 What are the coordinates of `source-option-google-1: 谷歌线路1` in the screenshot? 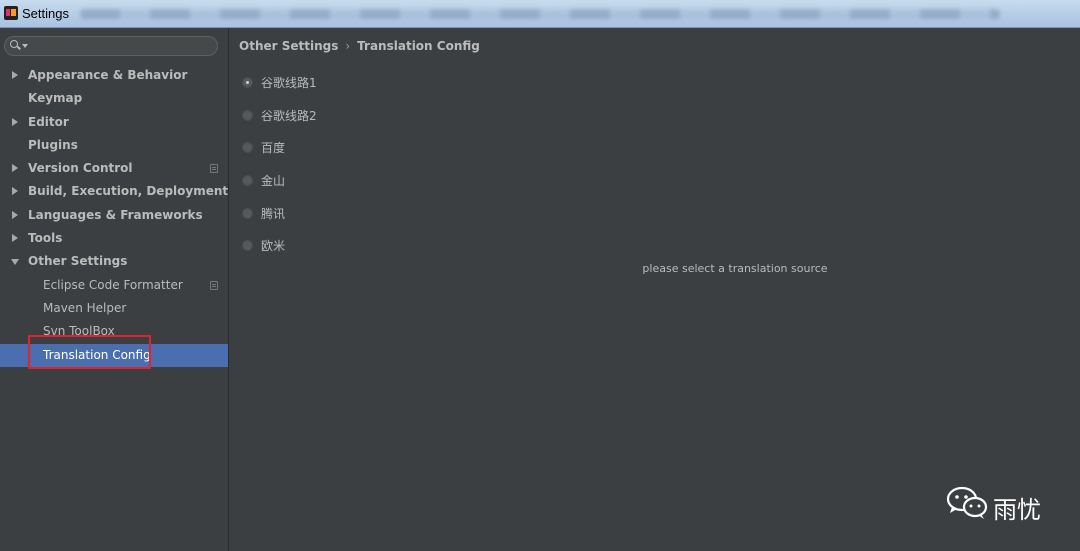 It's located at (279, 82).